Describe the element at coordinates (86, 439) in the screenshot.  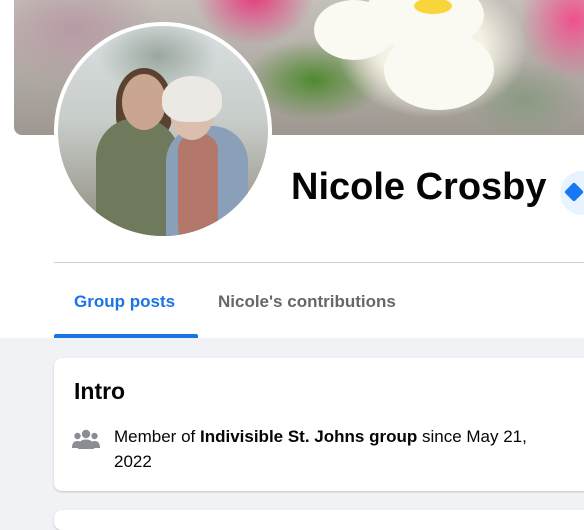
I see `group-members-icon` at that location.